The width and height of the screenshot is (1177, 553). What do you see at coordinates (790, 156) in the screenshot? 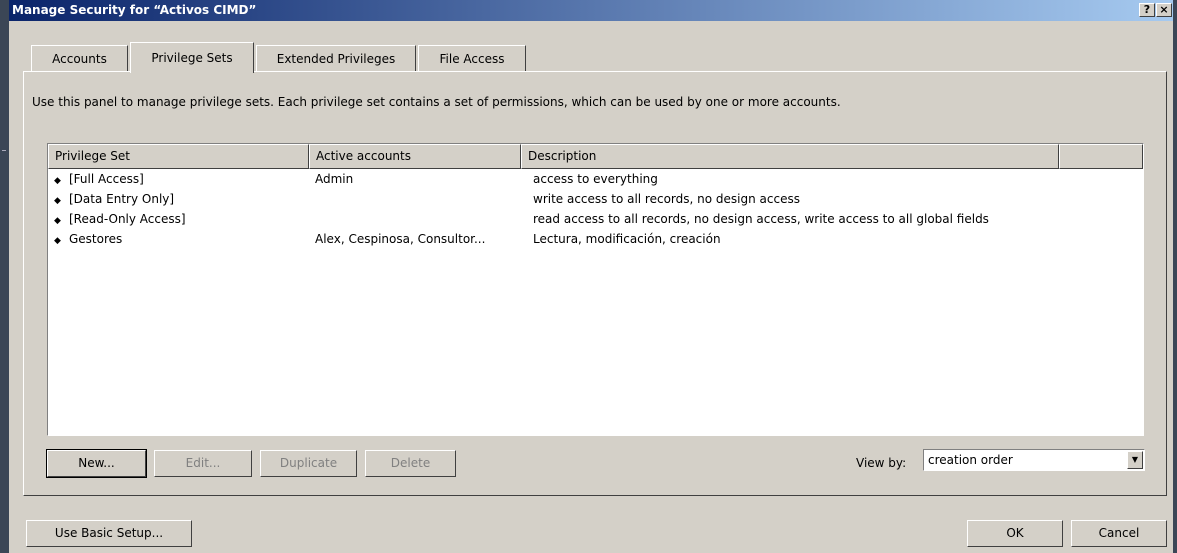
I see `column-header-description: Description` at bounding box center [790, 156].